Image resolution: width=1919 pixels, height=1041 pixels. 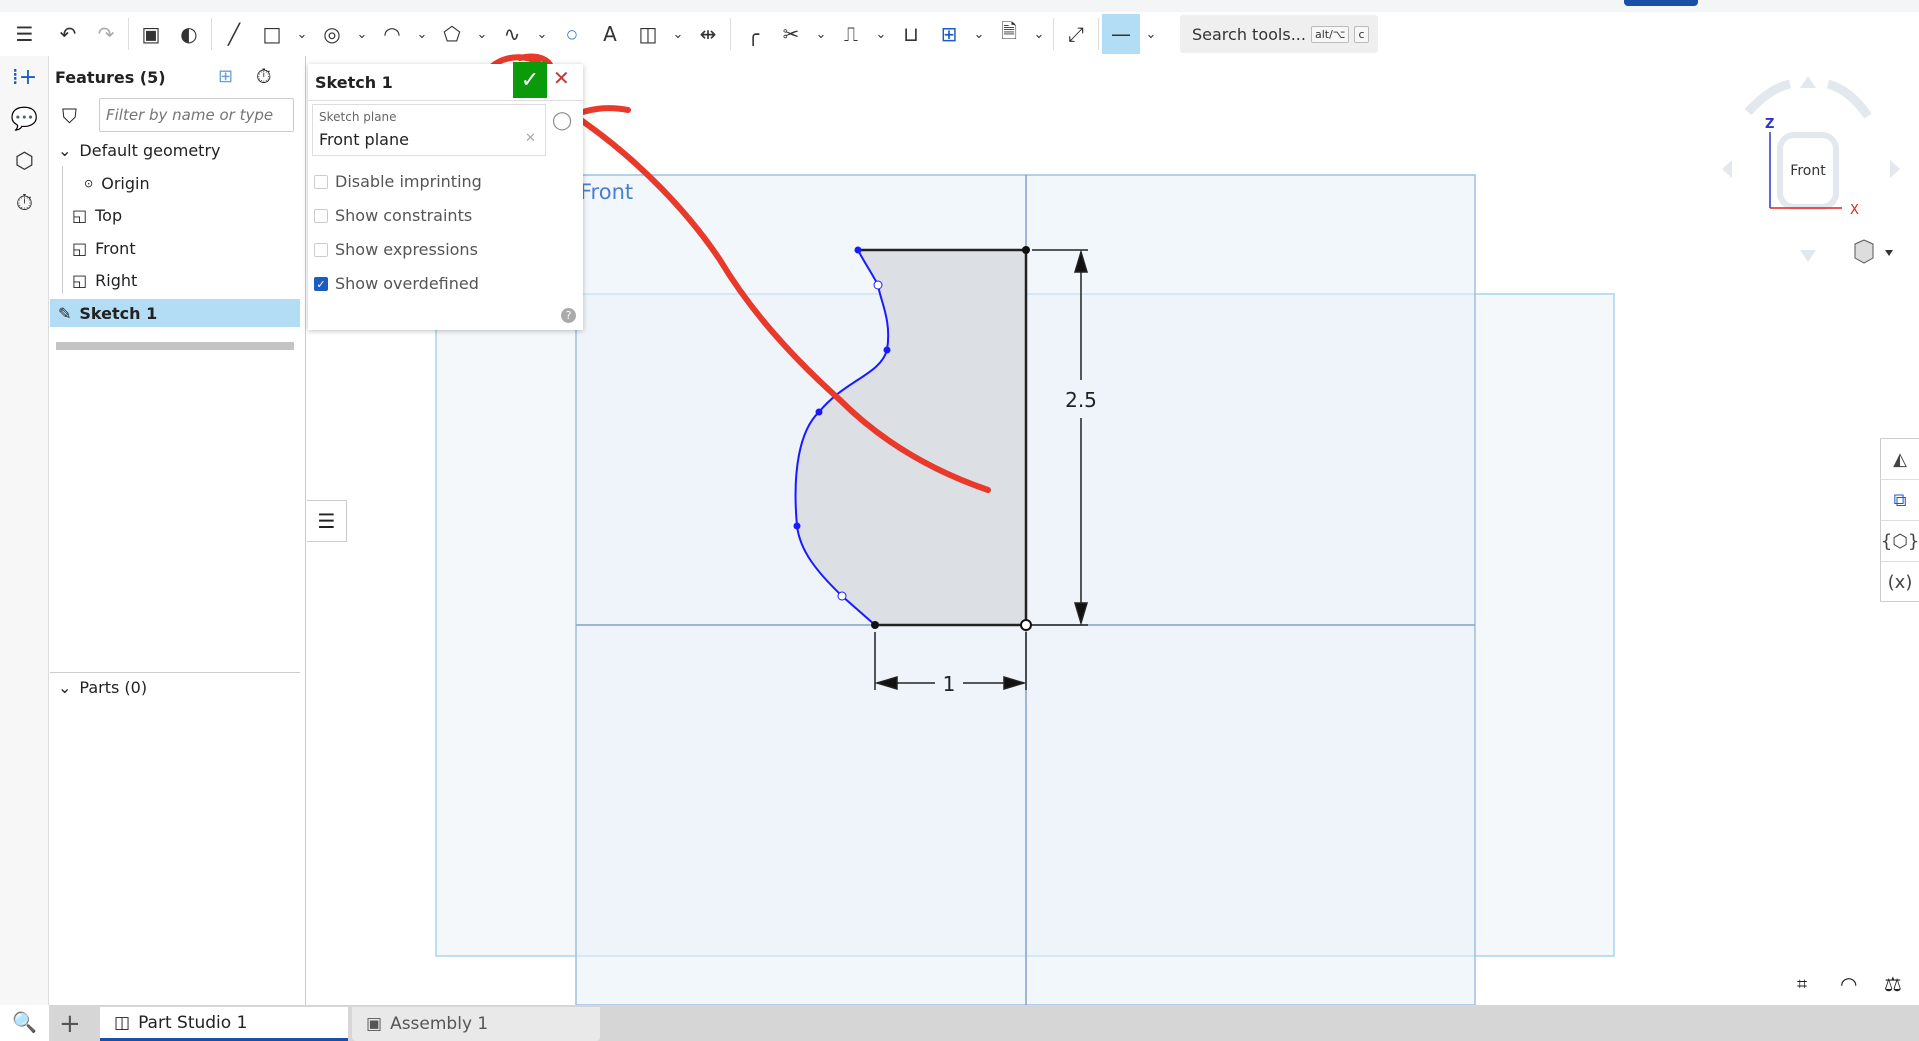 What do you see at coordinates (1873, 251) in the screenshot?
I see `view-options-icon` at bounding box center [1873, 251].